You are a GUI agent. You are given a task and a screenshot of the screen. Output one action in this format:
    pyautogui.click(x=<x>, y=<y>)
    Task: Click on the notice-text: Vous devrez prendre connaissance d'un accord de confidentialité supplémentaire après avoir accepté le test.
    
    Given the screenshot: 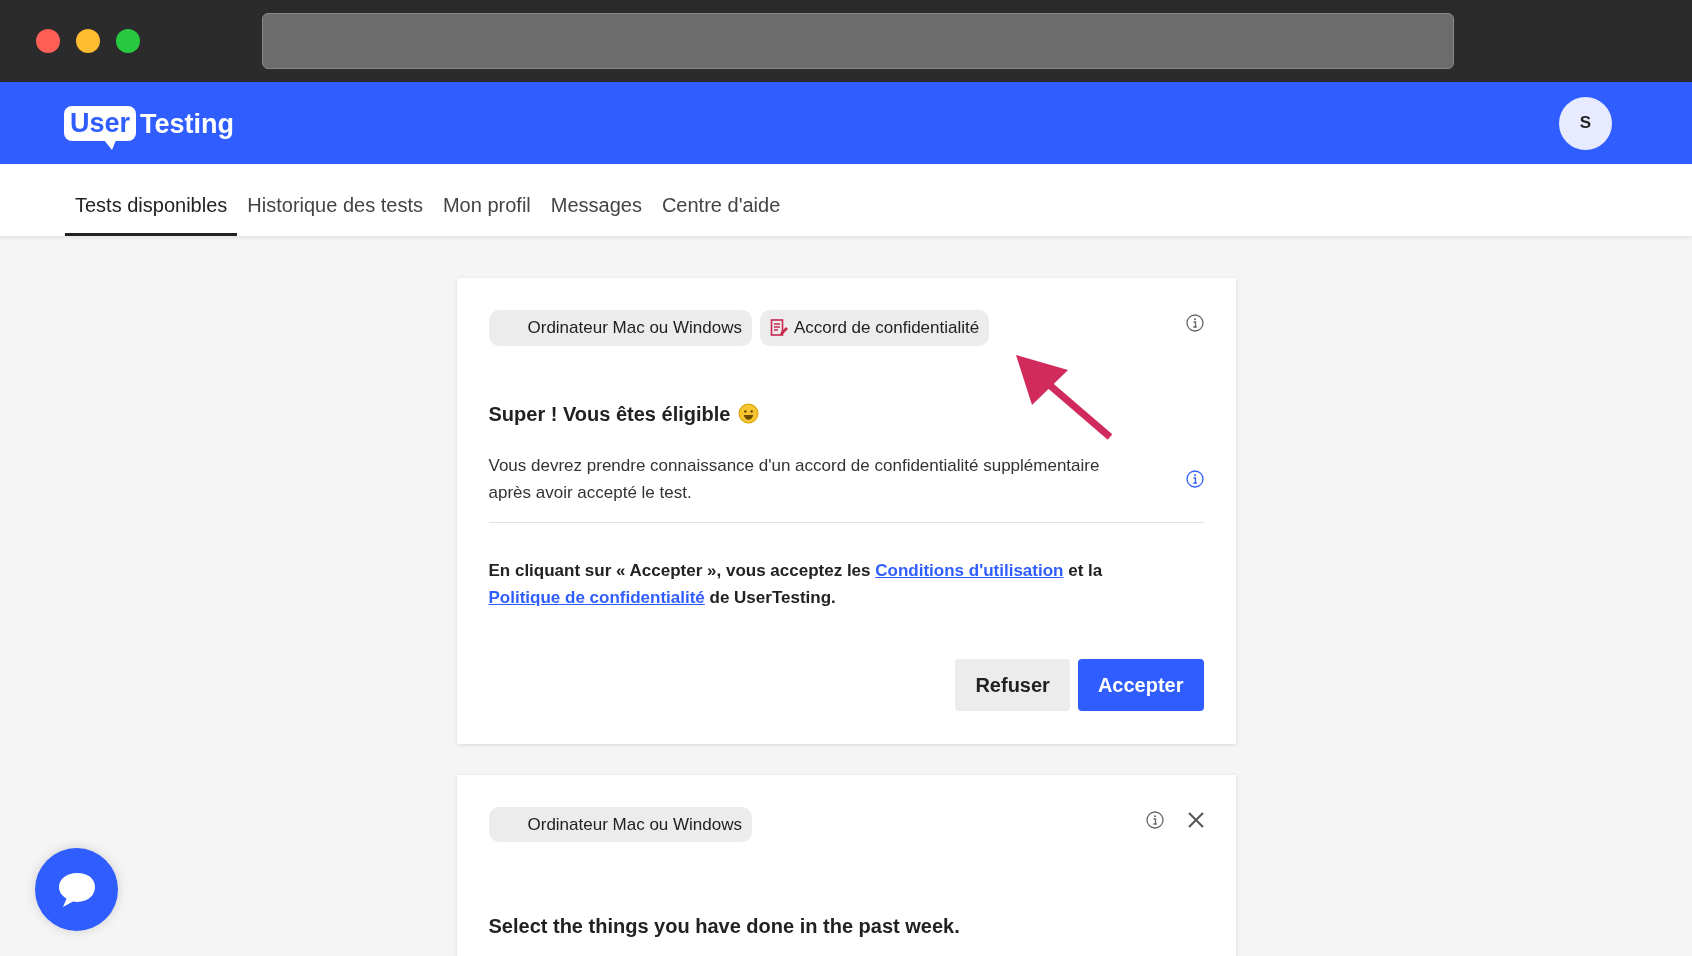 What is the action you would take?
    pyautogui.click(x=794, y=479)
    